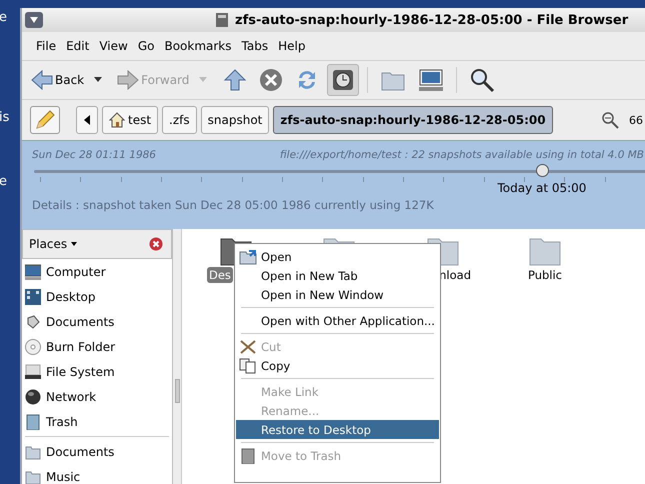 The width and height of the screenshot is (645, 484). What do you see at coordinates (114, 46) in the screenshot?
I see `menu-item: View` at bounding box center [114, 46].